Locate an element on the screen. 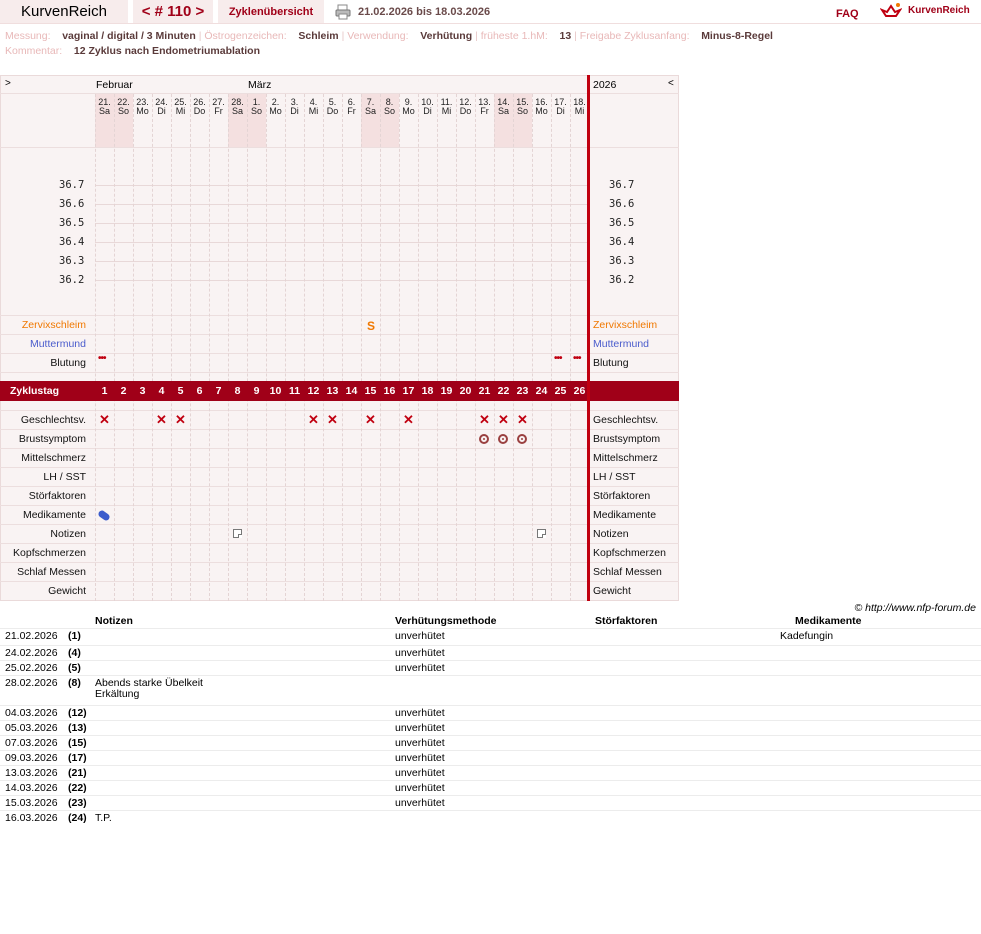  cycle-day-number: 4 is located at coordinates (161, 391).